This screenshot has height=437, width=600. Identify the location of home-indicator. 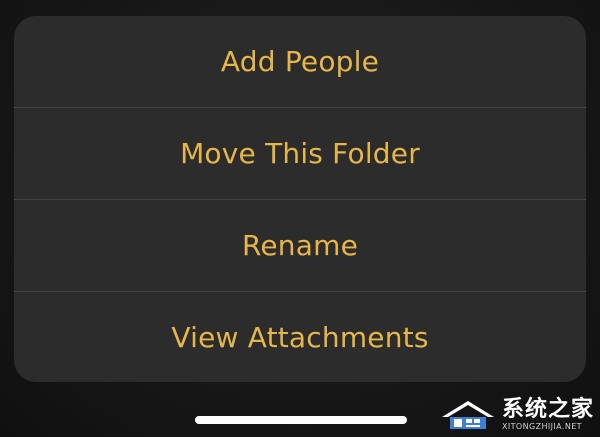
(301, 420).